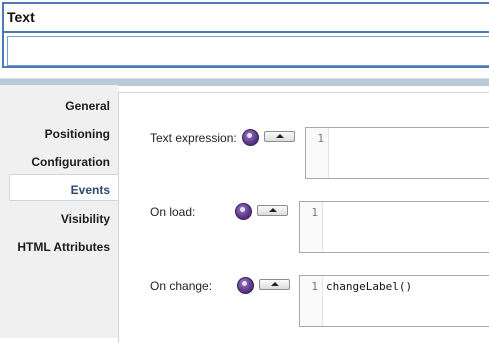 The image size is (489, 343). What do you see at coordinates (246, 32) in the screenshot?
I see `component-title-divider` at bounding box center [246, 32].